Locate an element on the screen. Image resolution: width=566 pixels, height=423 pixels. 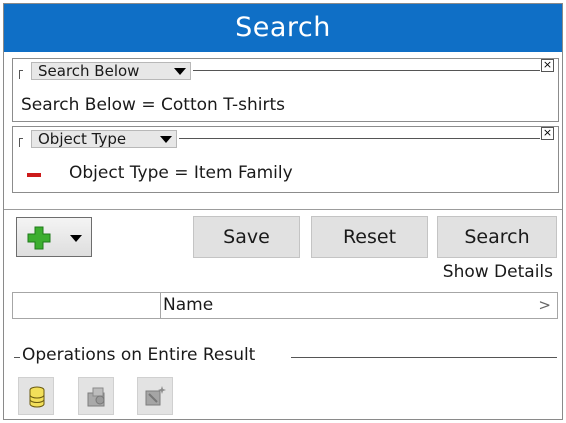
save-button: Save is located at coordinates (246, 237).